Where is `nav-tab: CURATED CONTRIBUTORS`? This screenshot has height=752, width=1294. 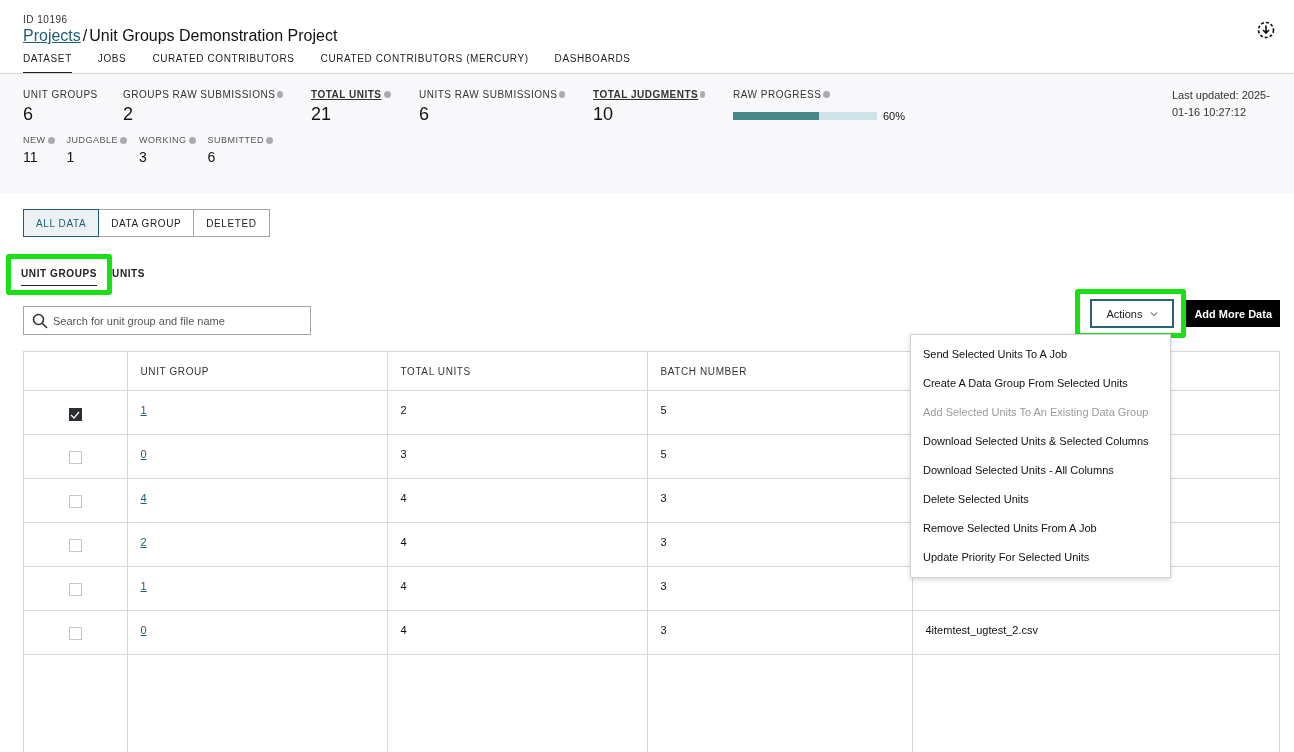 nav-tab: CURATED CONTRIBUTORS is located at coordinates (223, 62).